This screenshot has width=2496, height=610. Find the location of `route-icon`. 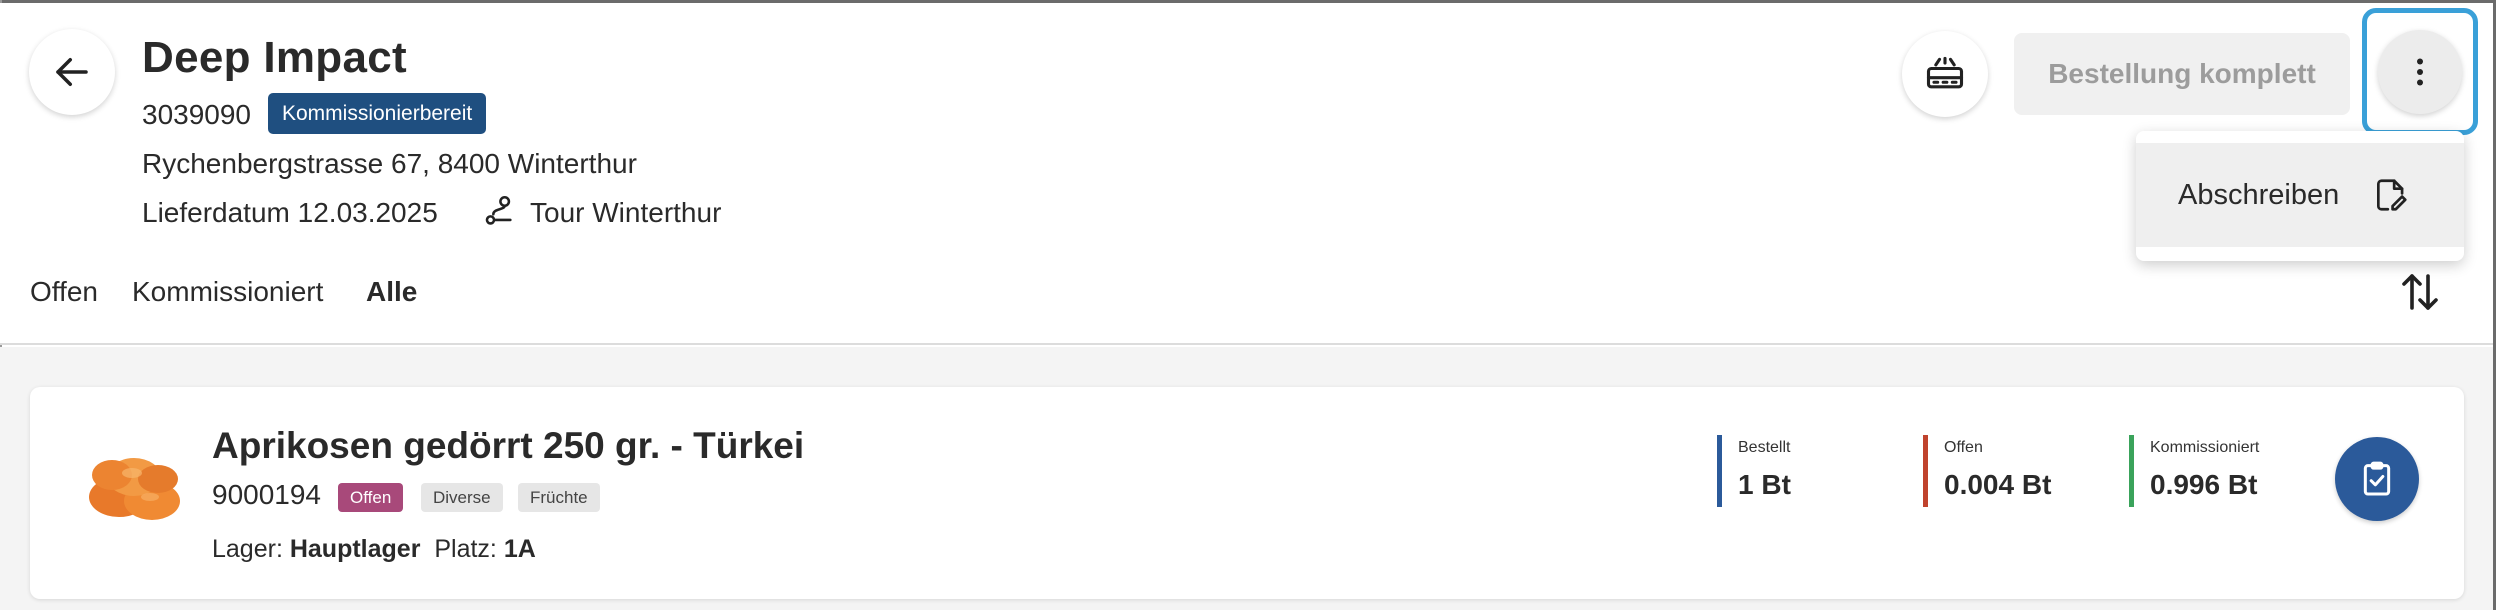

route-icon is located at coordinates (498, 210).